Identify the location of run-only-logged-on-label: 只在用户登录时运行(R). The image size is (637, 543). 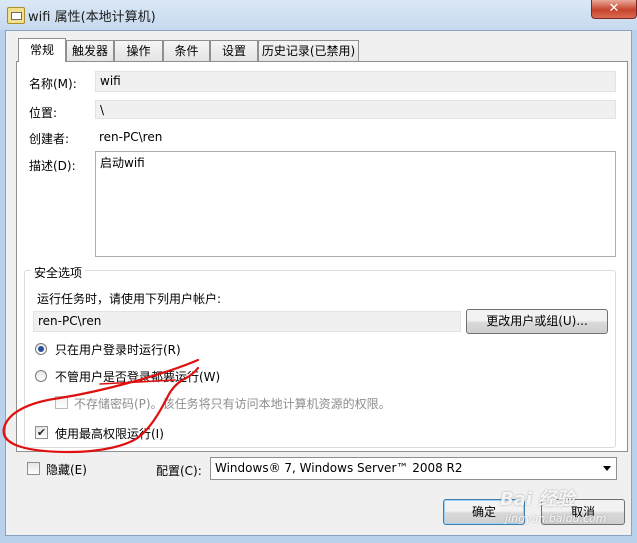
(118, 349).